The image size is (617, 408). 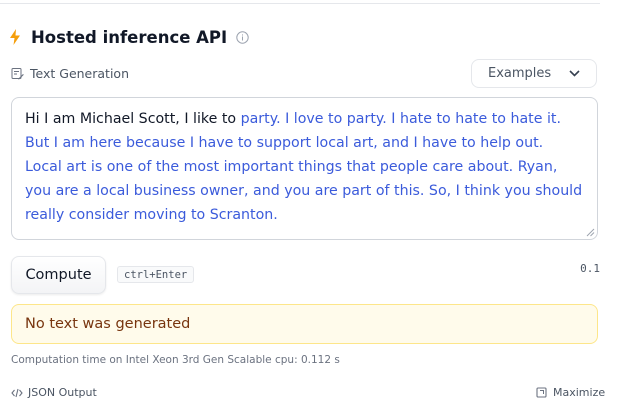 I want to click on top-divider, so click(x=300, y=3).